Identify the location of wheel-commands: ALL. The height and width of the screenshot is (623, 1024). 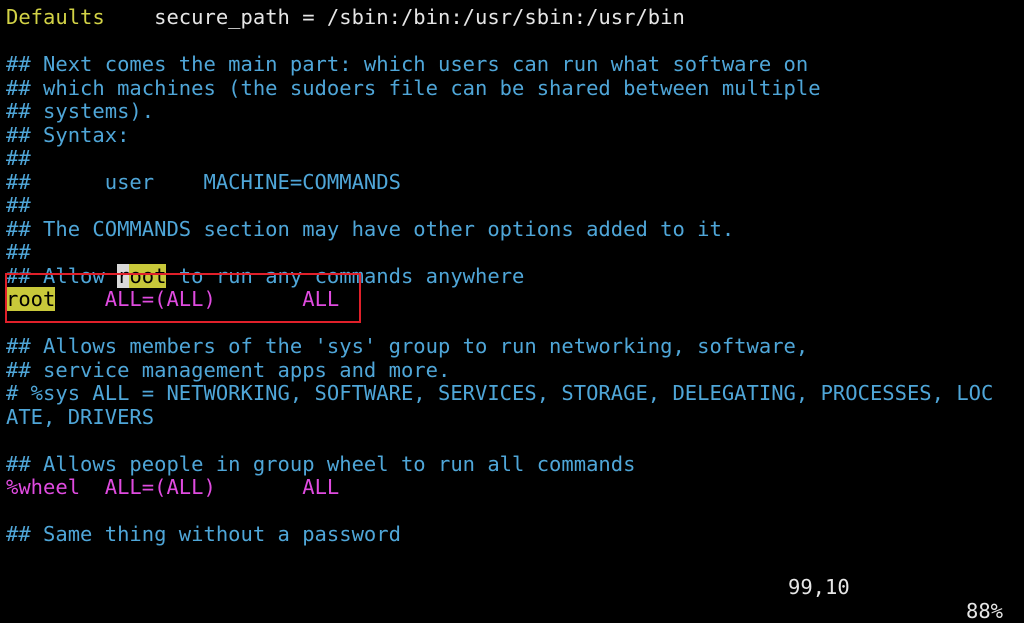
(321, 487).